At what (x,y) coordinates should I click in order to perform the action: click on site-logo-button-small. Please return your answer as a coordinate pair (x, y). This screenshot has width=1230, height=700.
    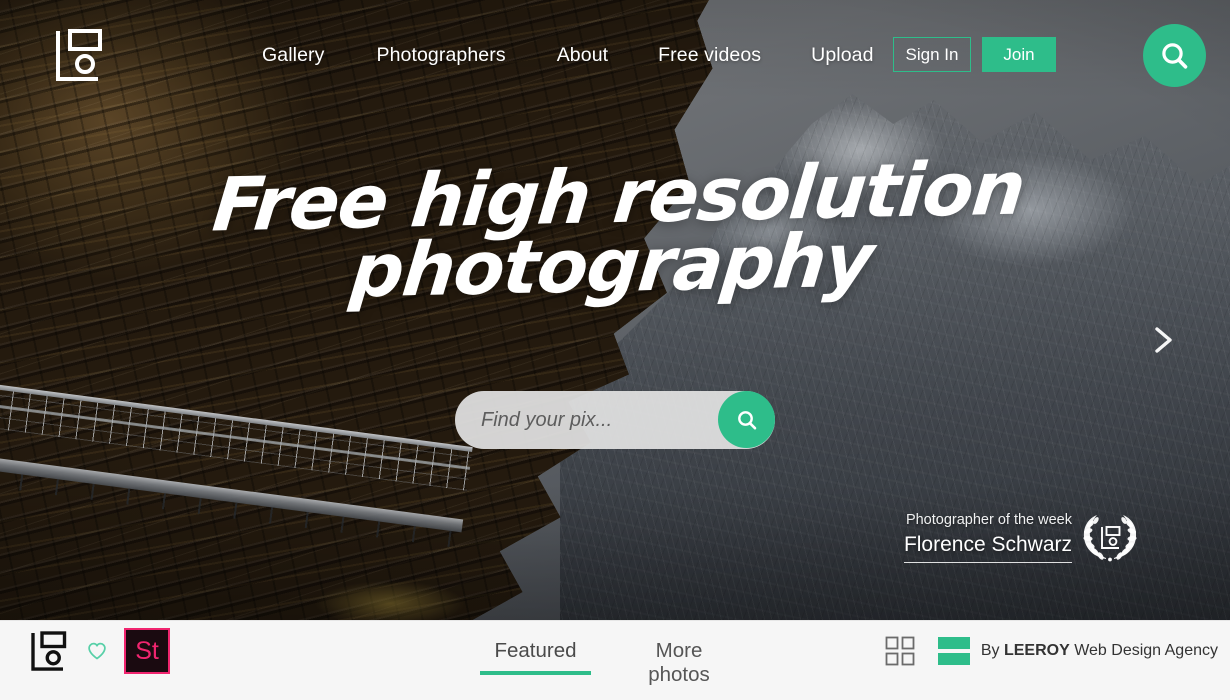
    Looking at the image, I should click on (51, 651).